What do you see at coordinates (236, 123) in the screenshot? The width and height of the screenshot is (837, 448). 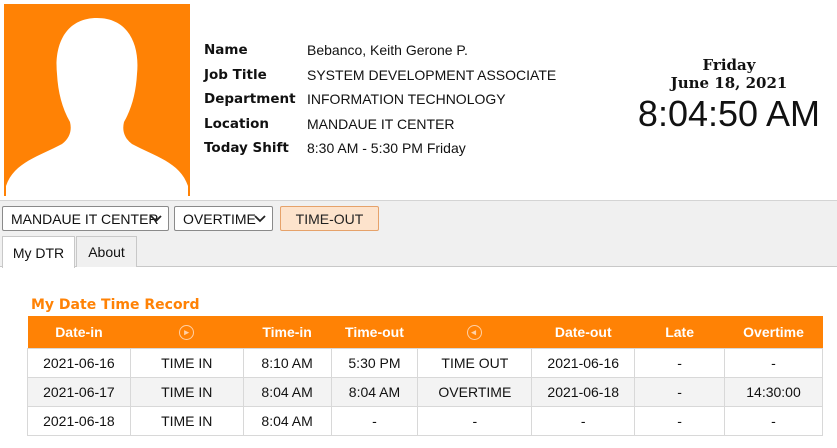 I see `info-label: Location` at bounding box center [236, 123].